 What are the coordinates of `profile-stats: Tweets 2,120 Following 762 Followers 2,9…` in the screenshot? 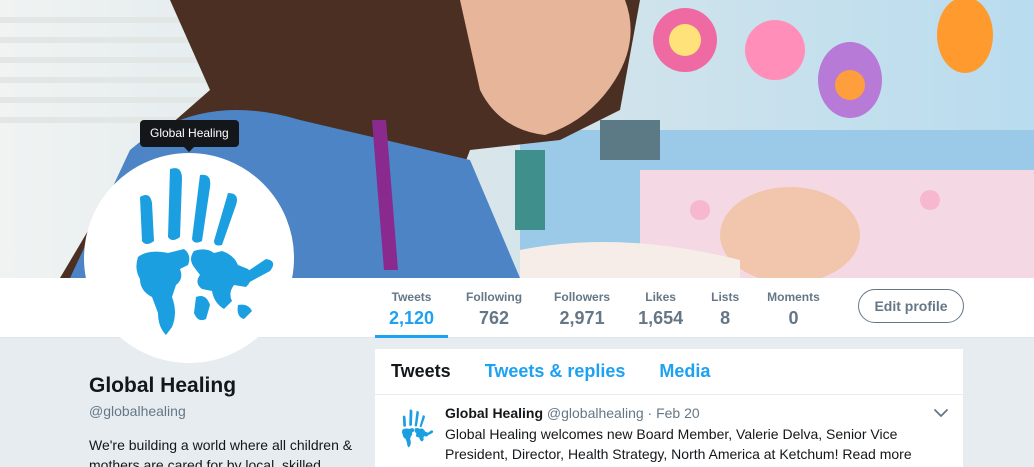 It's located at (604, 308).